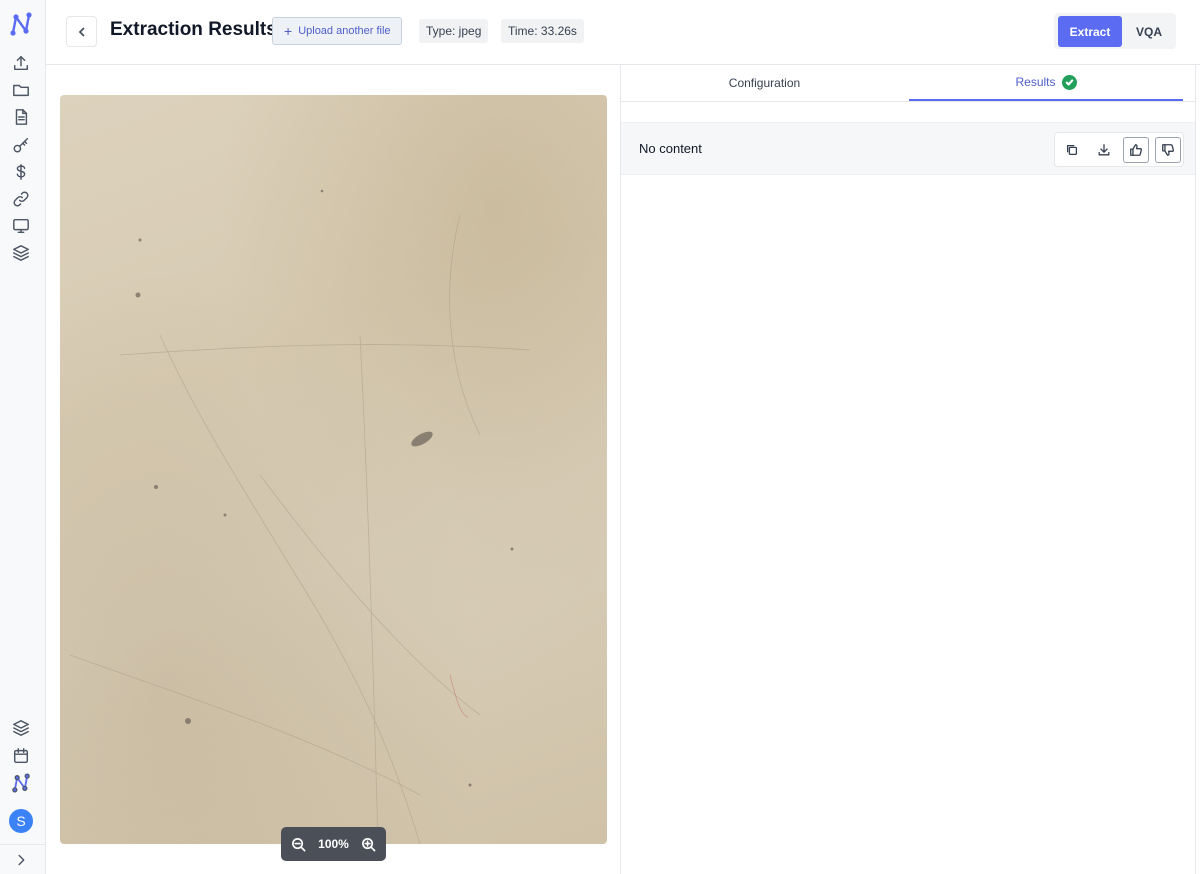 This screenshot has height=874, width=1200. What do you see at coordinates (21, 24) in the screenshot?
I see `app-logo-icon` at bounding box center [21, 24].